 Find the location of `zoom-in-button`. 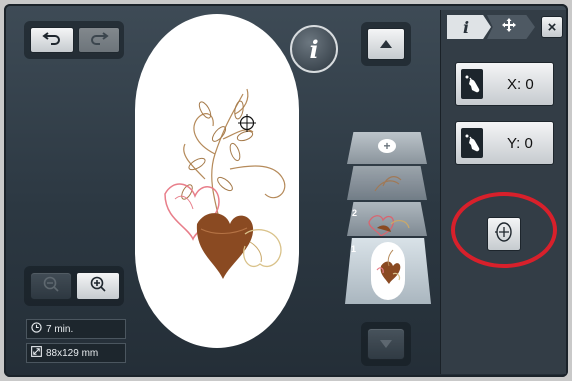

zoom-in-button is located at coordinates (98, 286).